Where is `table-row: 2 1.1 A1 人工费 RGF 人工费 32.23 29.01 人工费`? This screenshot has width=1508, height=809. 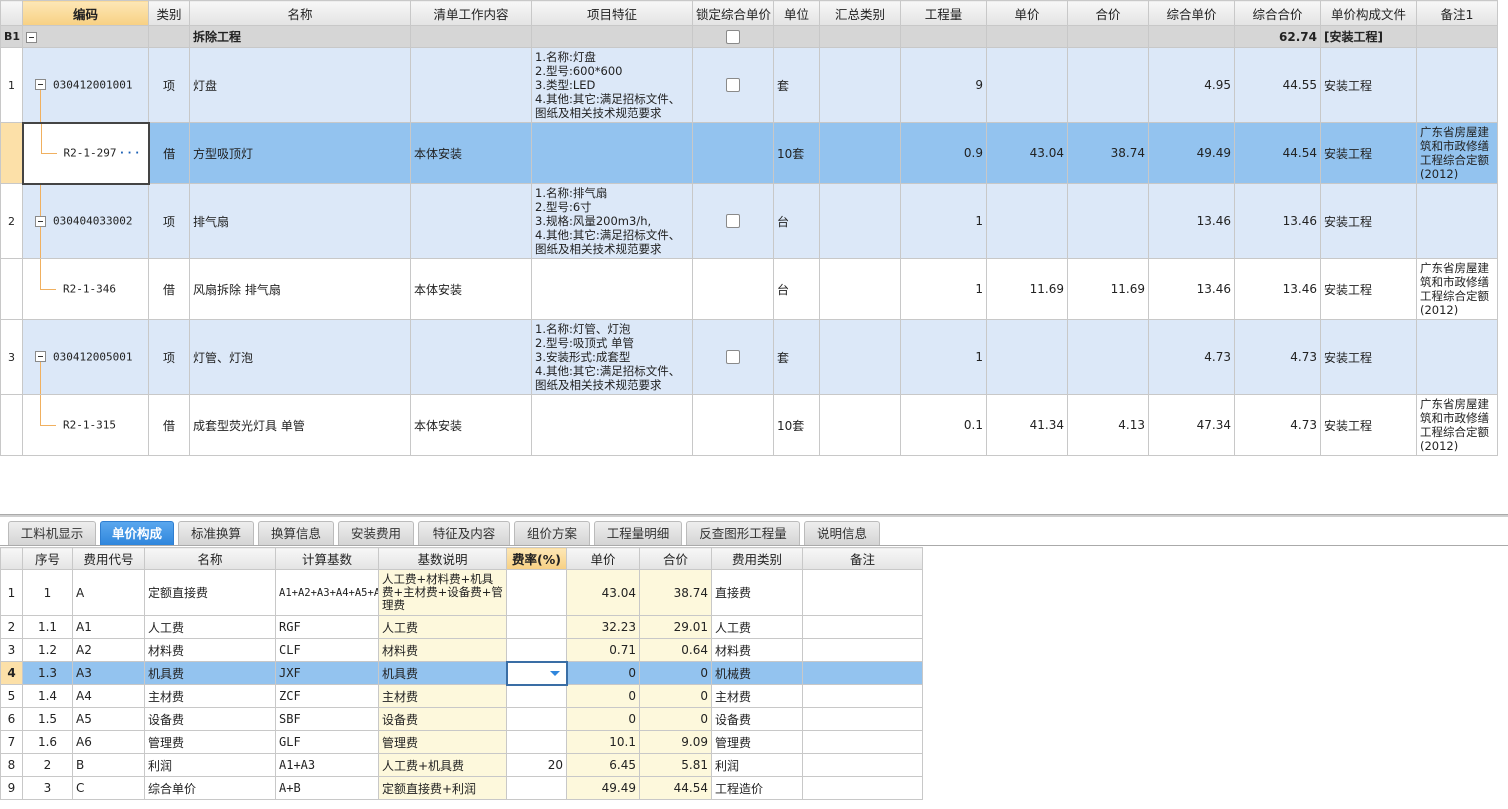 table-row: 2 1.1 A1 人工费 RGF 人工费 32.23 29.01 人工费 is located at coordinates (461, 627).